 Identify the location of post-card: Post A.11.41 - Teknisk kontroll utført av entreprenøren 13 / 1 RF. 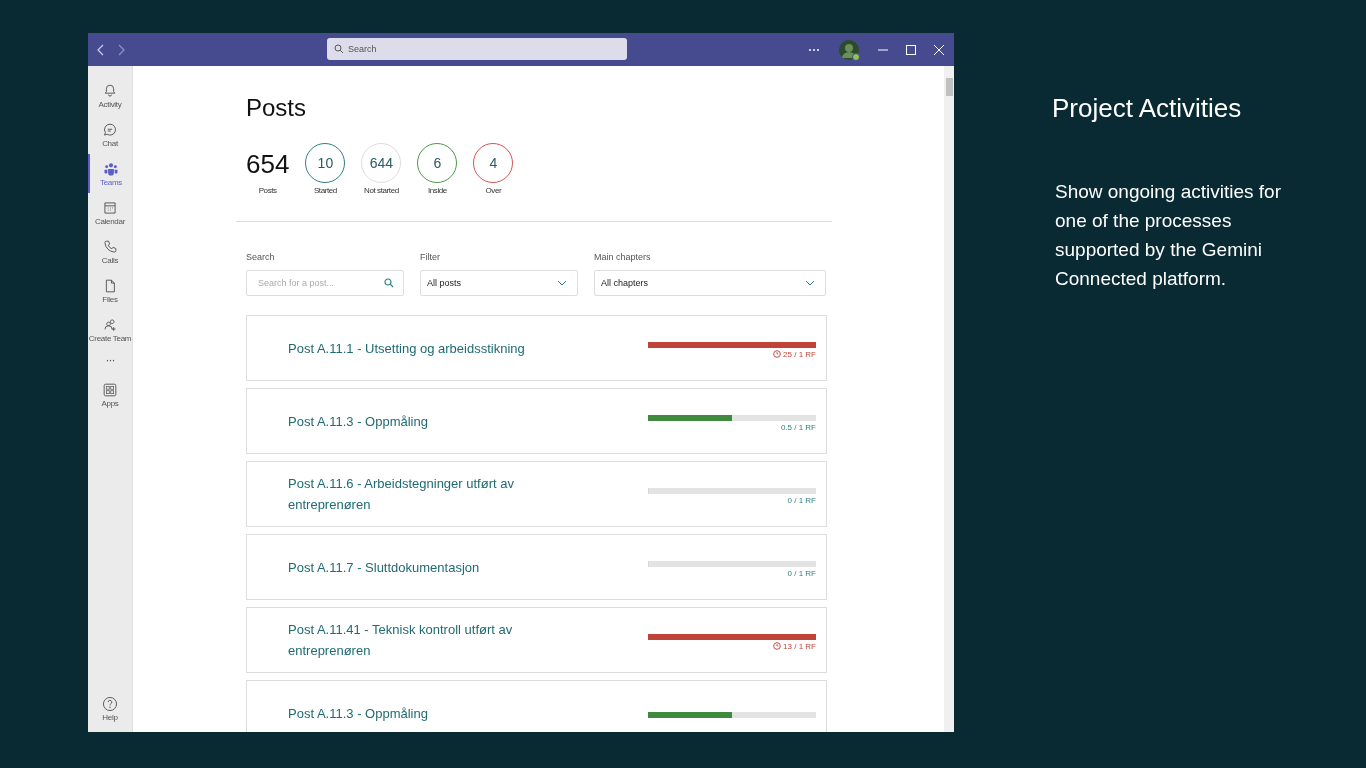
(536, 640).